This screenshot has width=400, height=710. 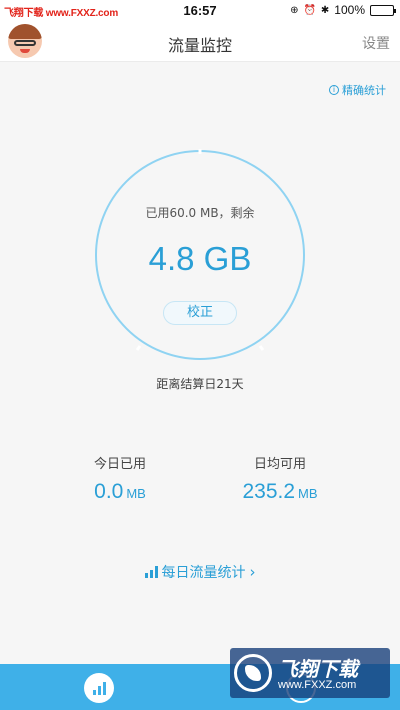 I want to click on bar-chart-icon, so click(x=151, y=572).